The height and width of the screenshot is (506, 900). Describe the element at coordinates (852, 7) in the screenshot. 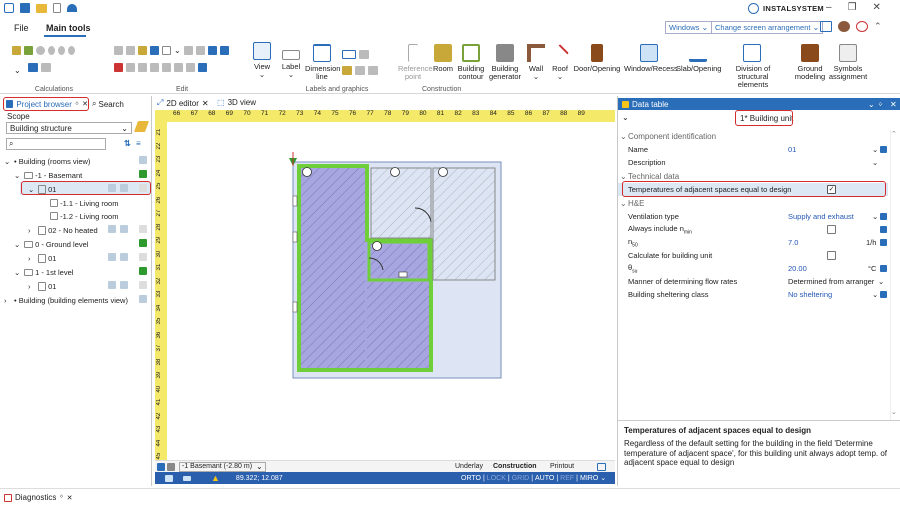

I see `restore-icon: ❐` at that location.